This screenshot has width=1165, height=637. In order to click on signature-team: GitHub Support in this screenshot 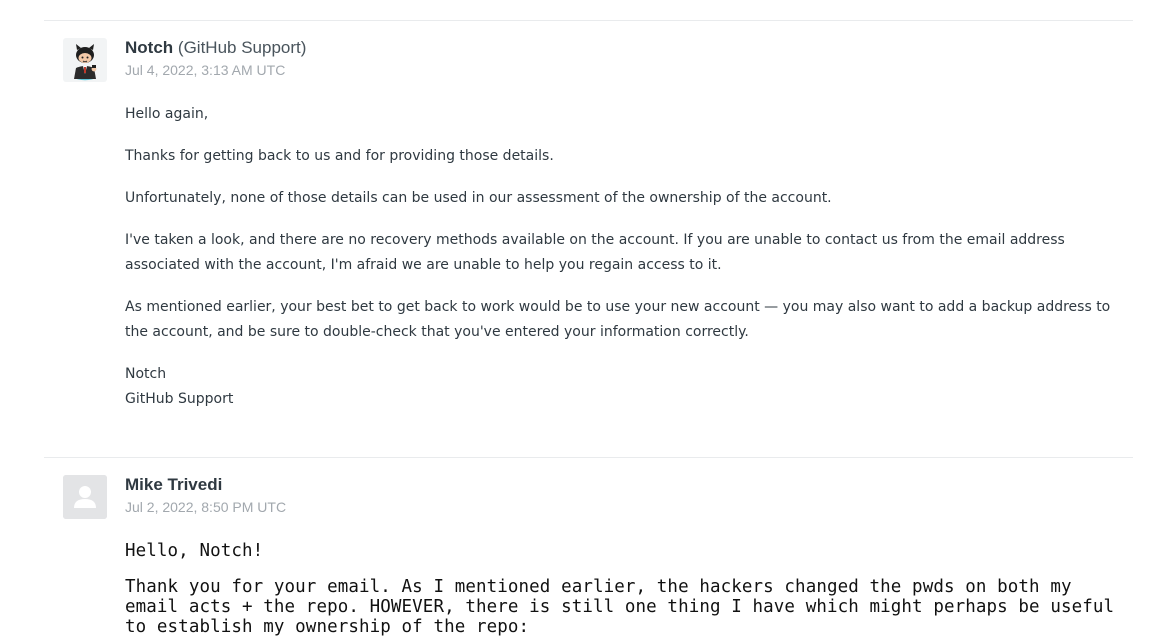, I will do `click(179, 399)`.